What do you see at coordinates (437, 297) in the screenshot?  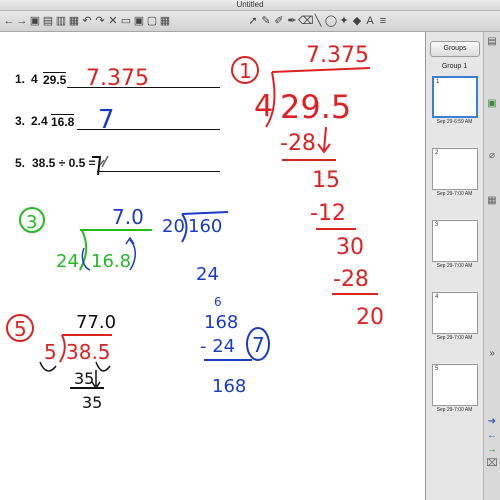 I see `page-number: 4` at bounding box center [437, 297].